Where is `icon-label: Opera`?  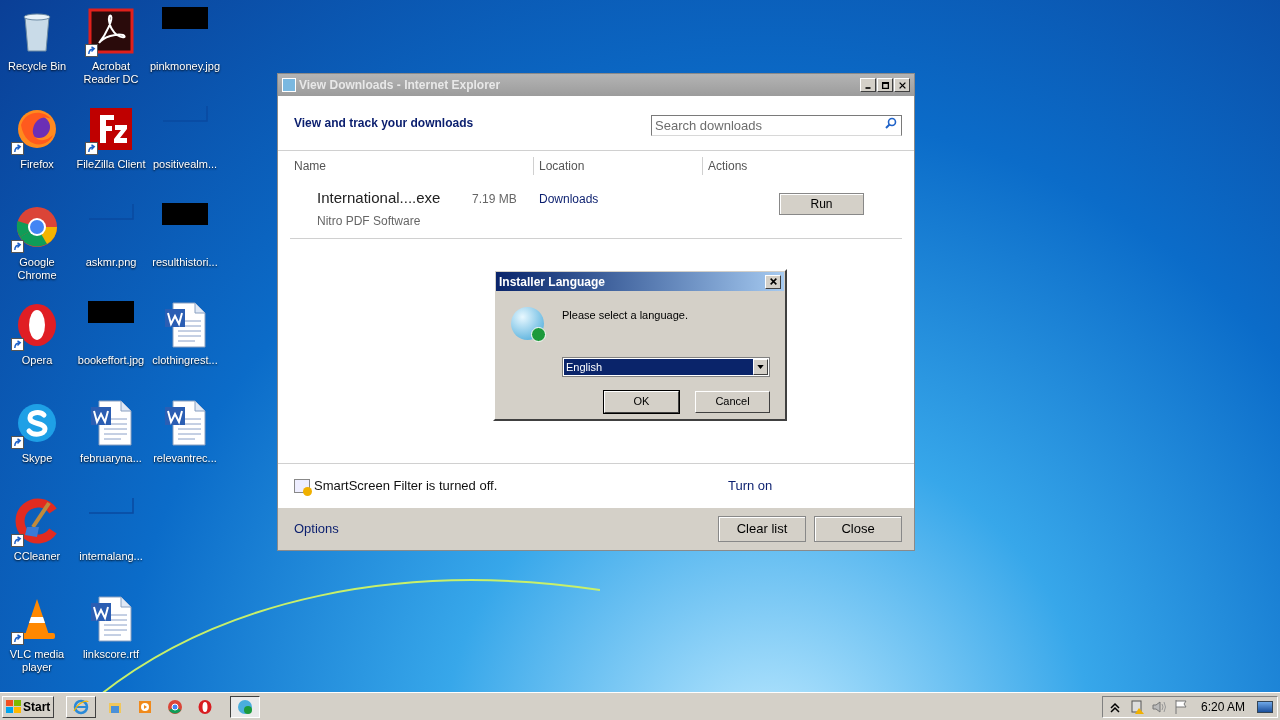 icon-label: Opera is located at coordinates (37, 360).